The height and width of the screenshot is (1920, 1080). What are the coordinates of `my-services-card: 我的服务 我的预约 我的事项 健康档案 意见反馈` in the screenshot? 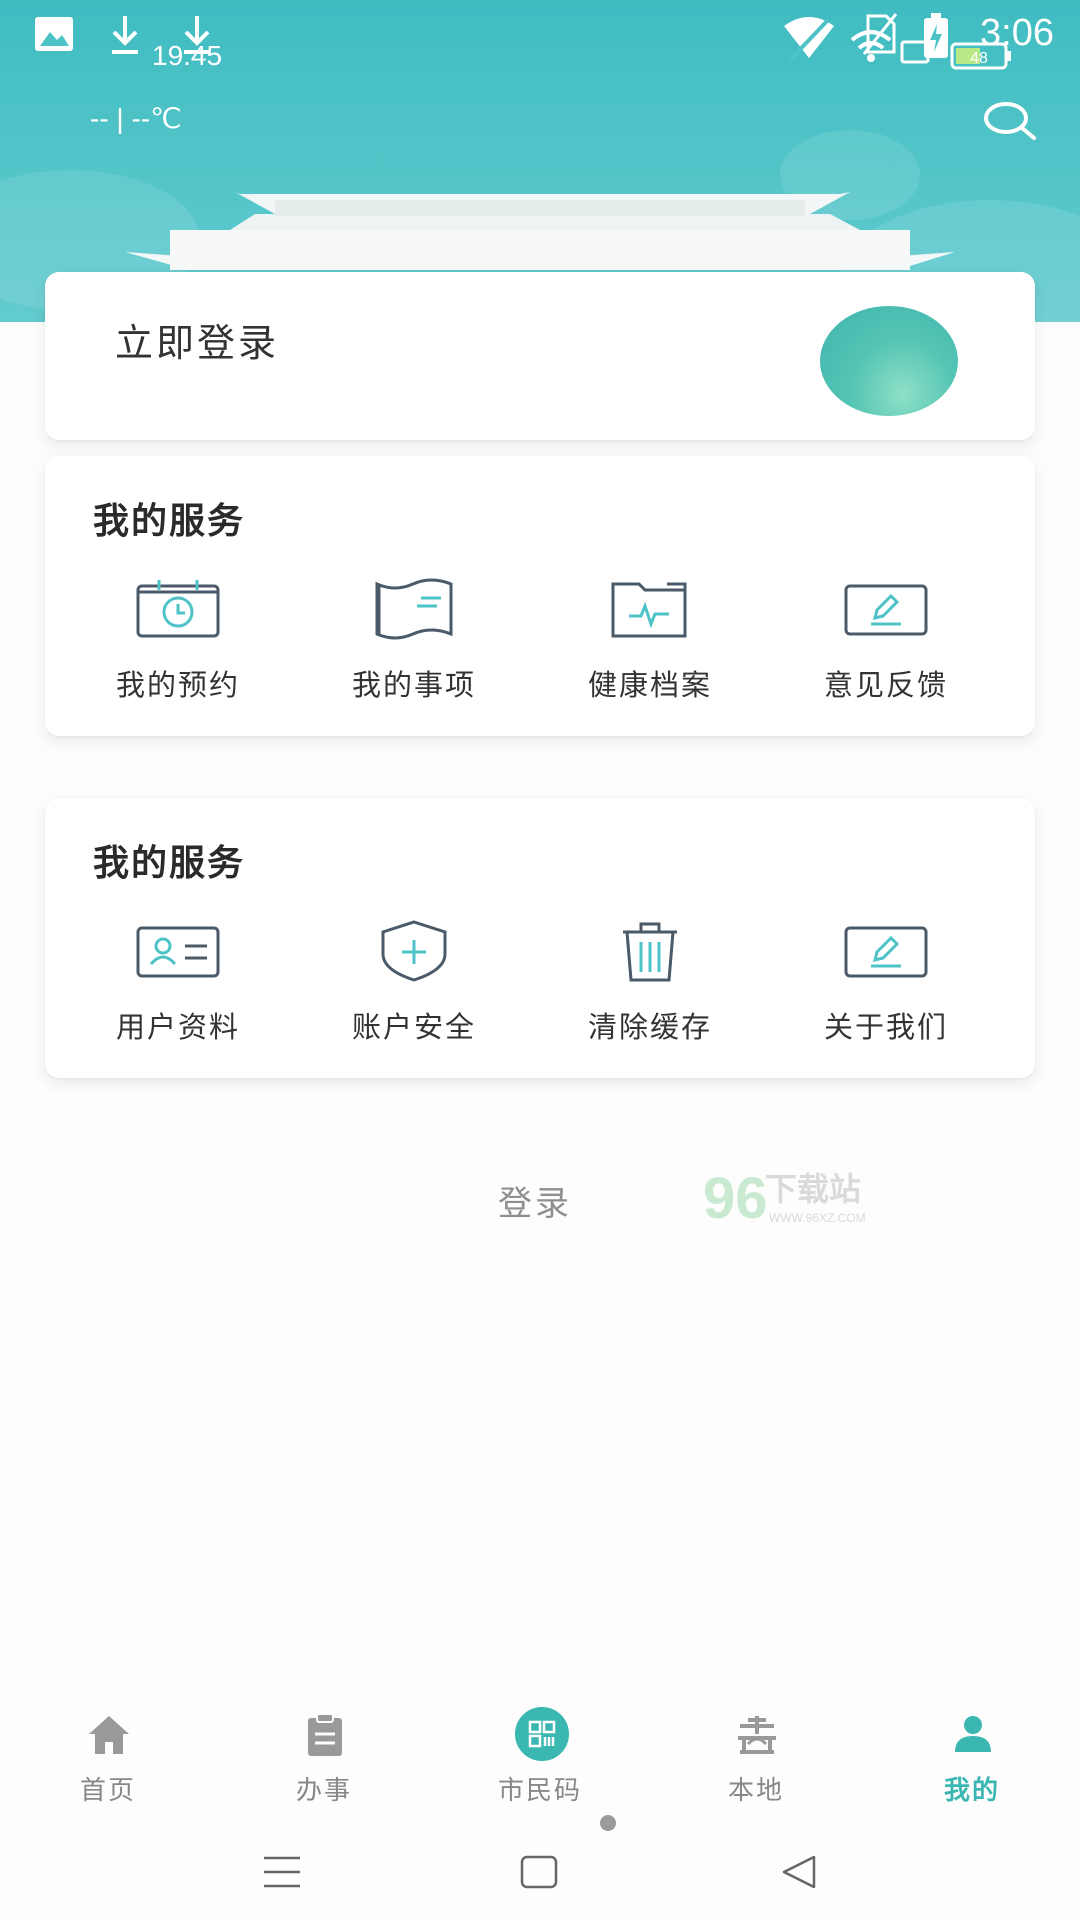 It's located at (540, 596).